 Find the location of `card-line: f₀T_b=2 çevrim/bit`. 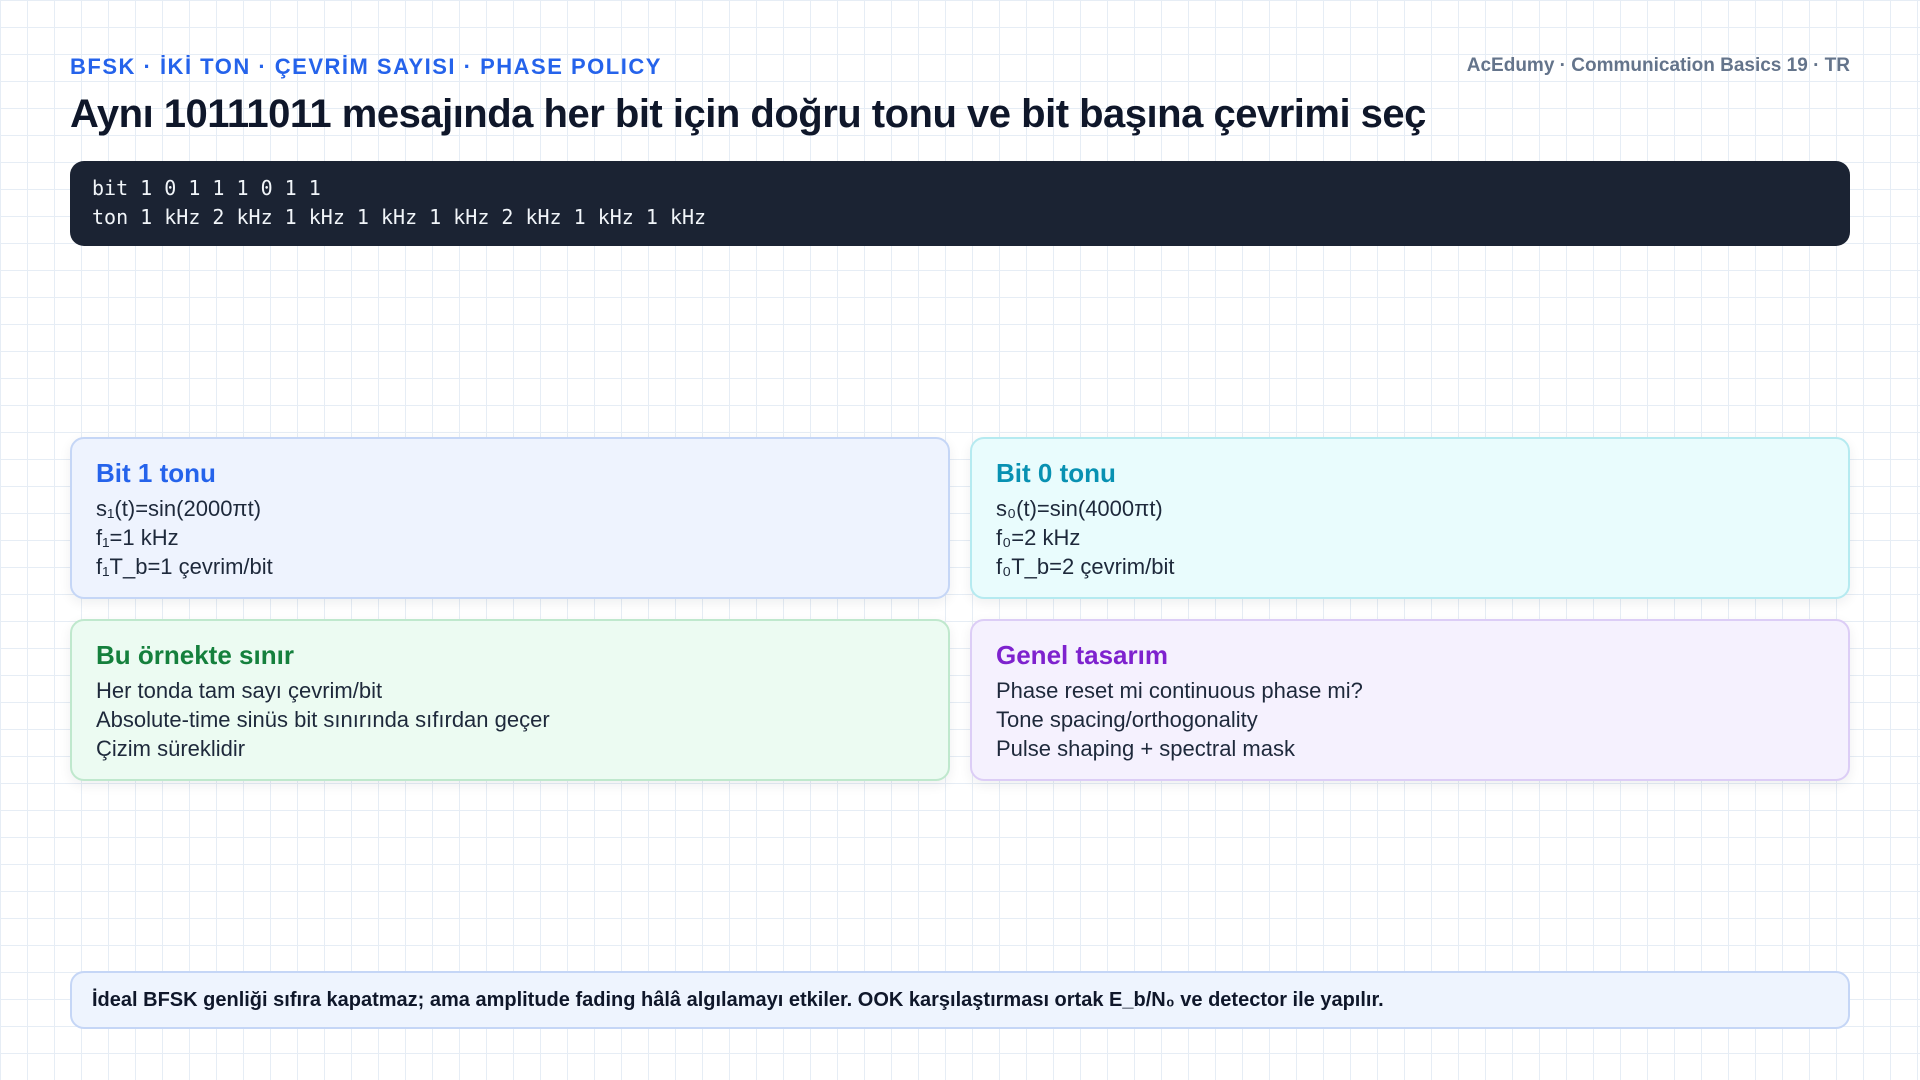

card-line: f₀T_b=2 çevrim/bit is located at coordinates (1085, 566).